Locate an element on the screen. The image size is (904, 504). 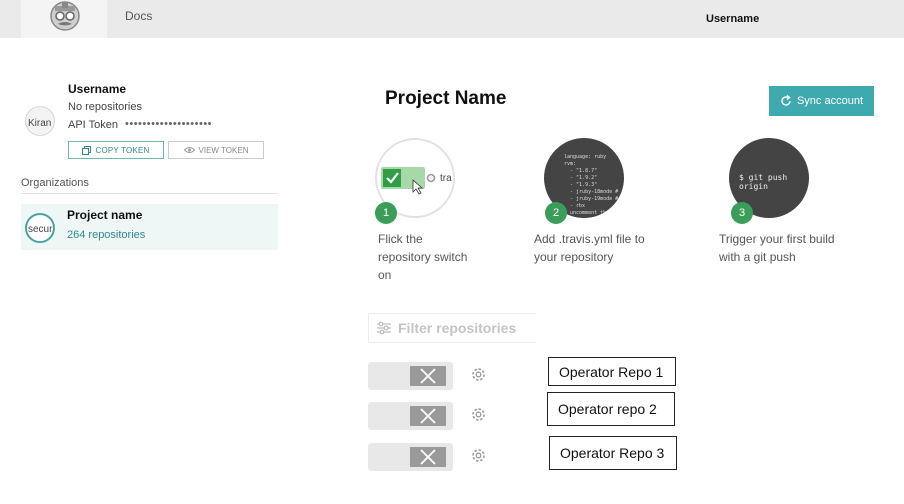
filter-bar is located at coordinates (452, 328).